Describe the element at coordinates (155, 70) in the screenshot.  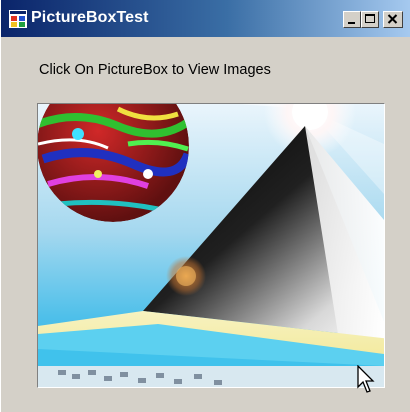
I see `instruction-label: Click On PictureBox to View Images` at that location.